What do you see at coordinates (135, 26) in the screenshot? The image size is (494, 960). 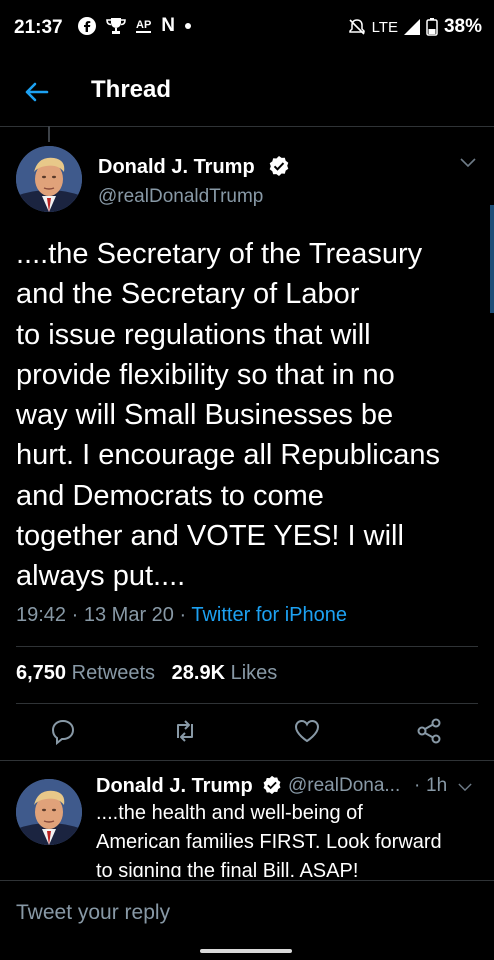 I see `status-left-icons: AP N` at bounding box center [135, 26].